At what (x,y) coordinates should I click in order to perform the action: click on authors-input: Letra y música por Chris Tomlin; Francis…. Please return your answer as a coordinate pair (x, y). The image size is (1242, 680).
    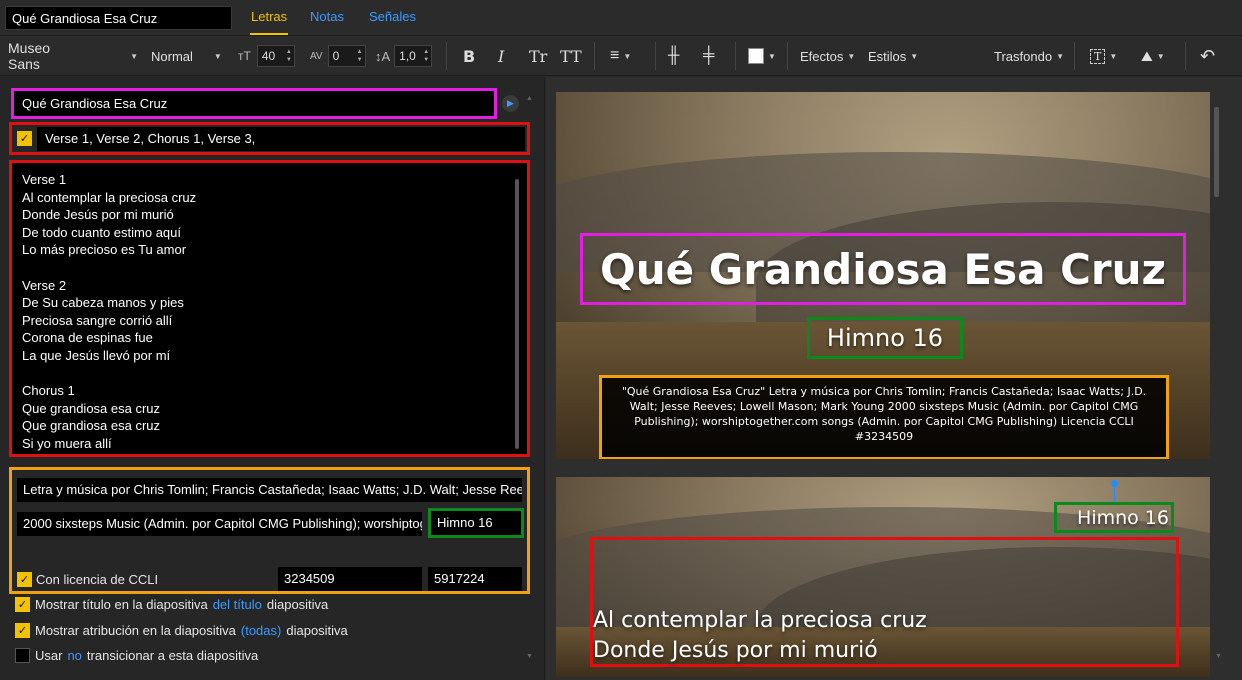
    Looking at the image, I should click on (269, 490).